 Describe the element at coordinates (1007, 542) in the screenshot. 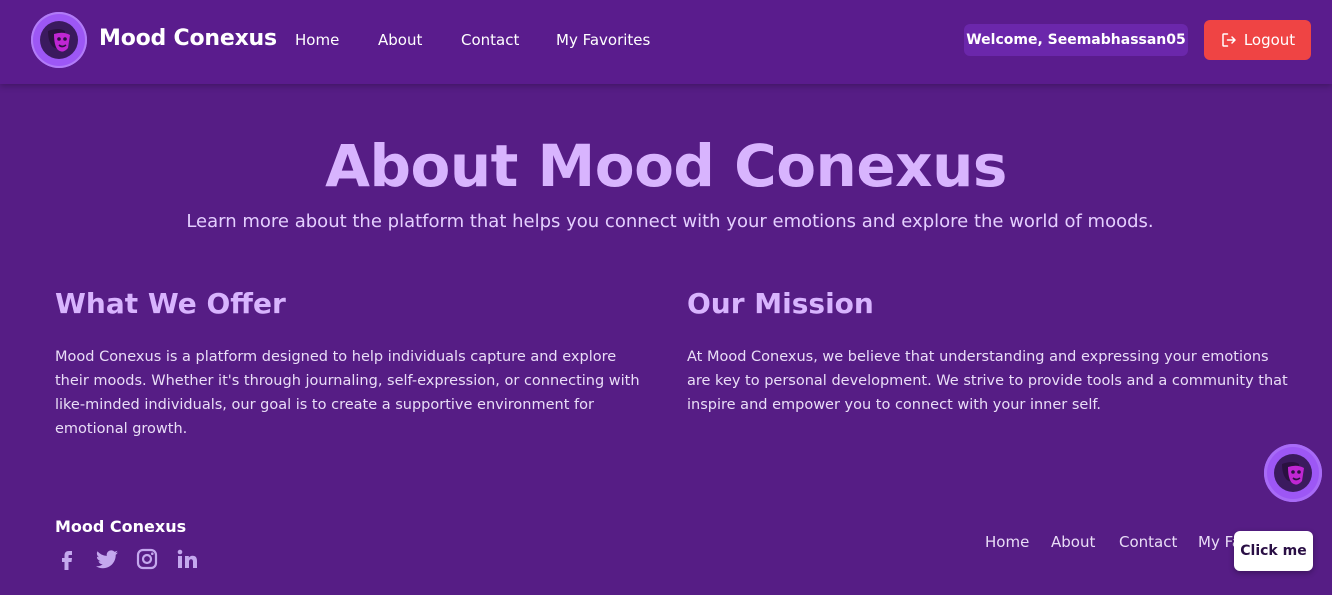

I see `footer-link-home: Home` at that location.